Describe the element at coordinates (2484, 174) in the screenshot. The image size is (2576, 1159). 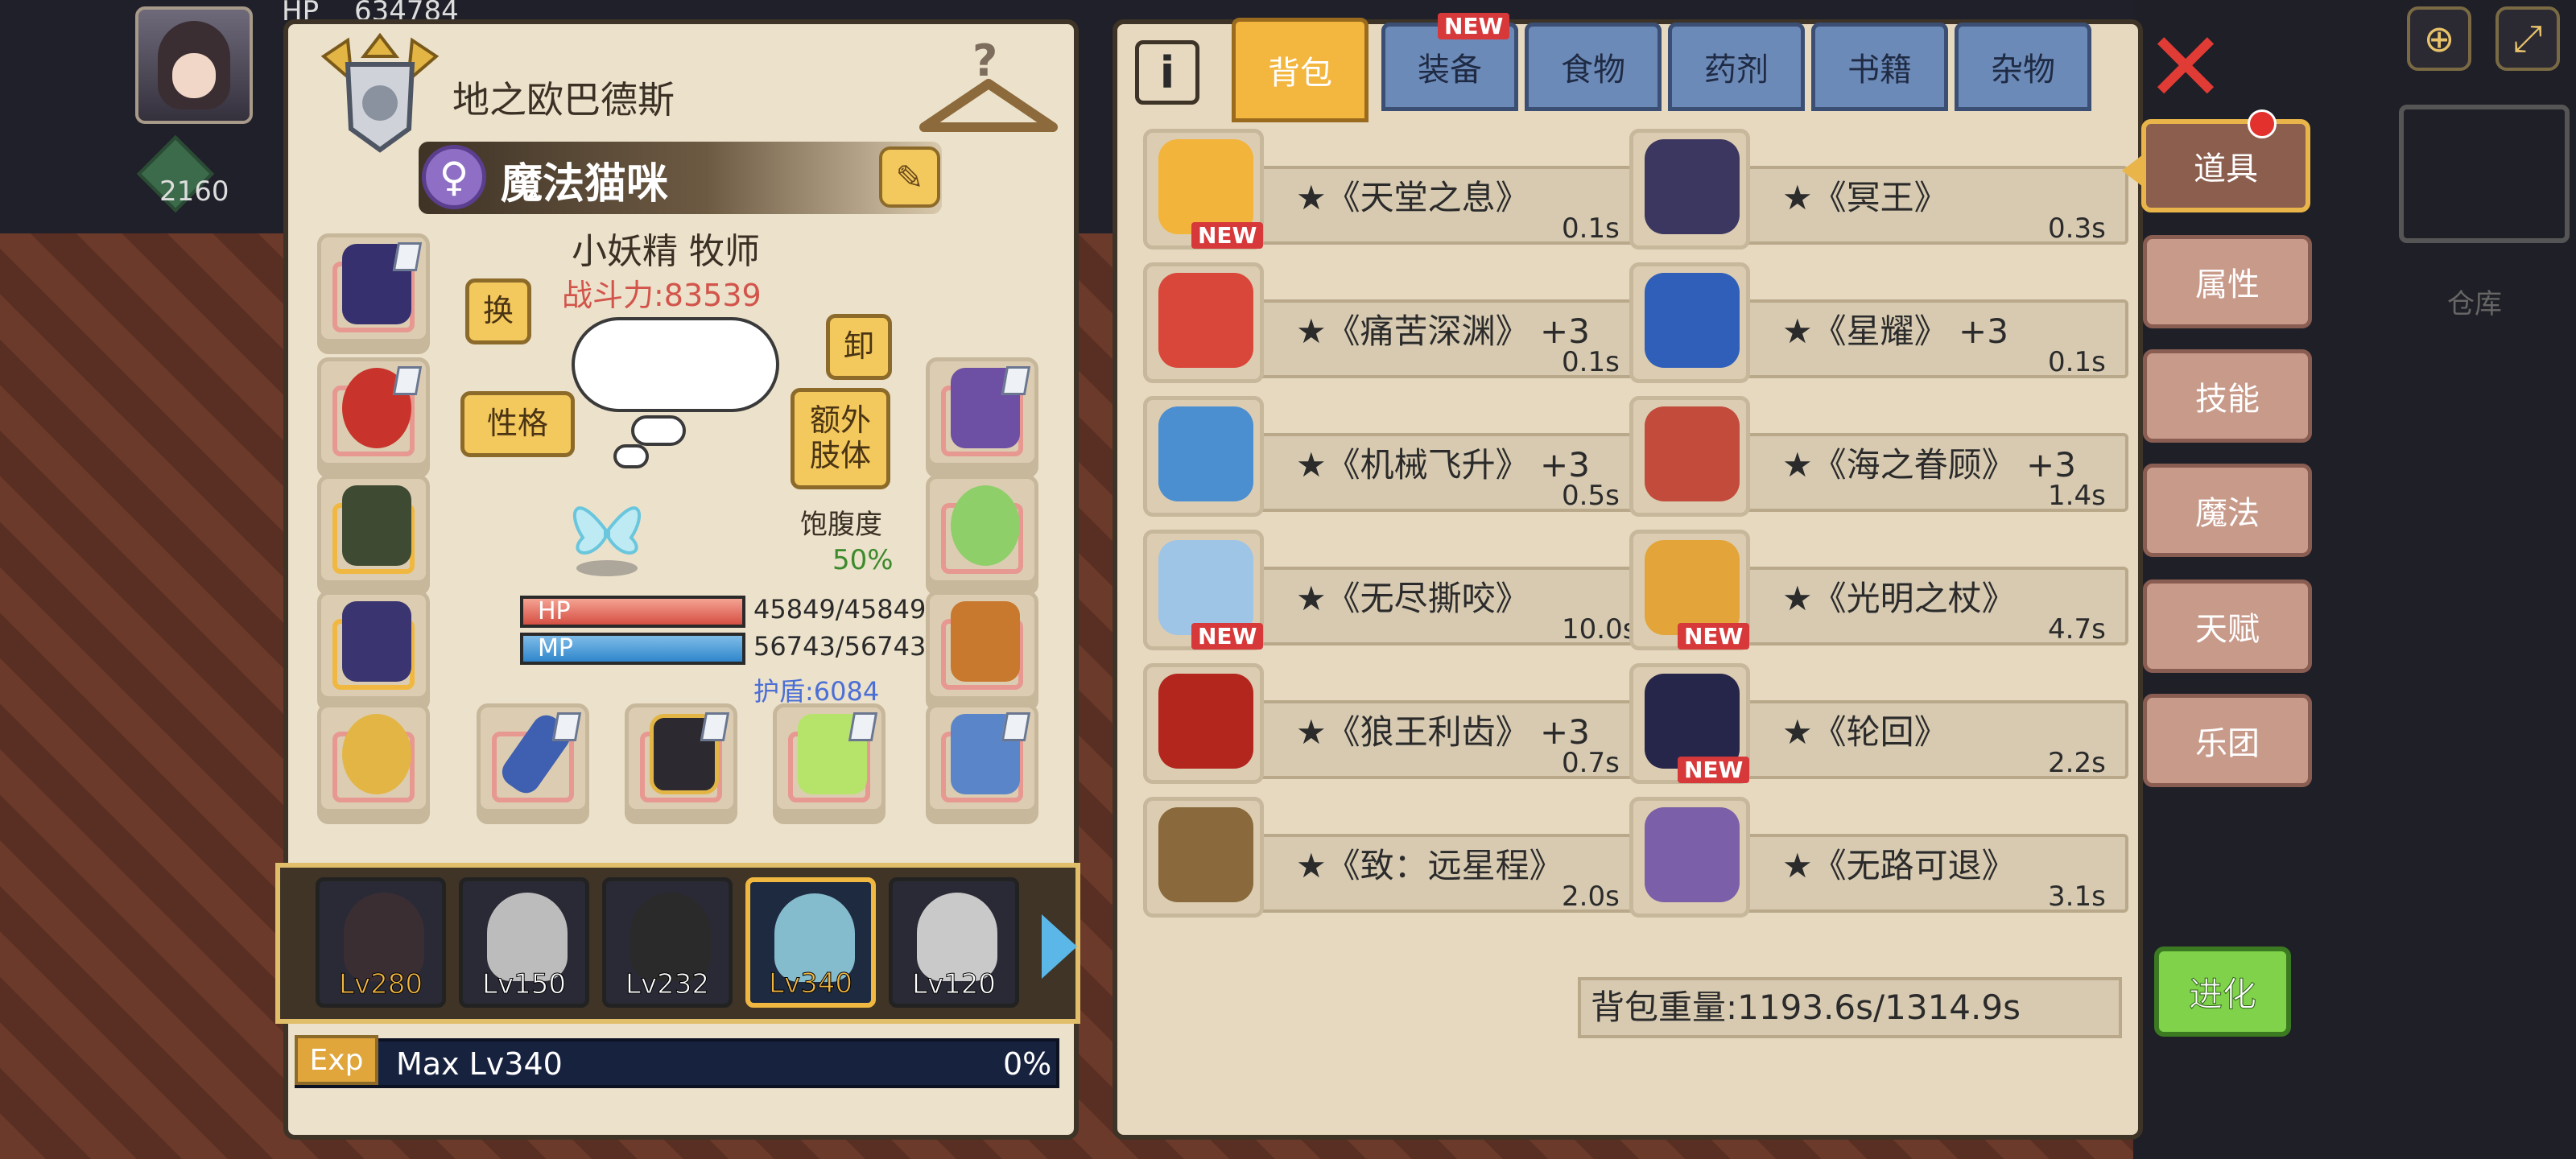
I see `minimap` at that location.